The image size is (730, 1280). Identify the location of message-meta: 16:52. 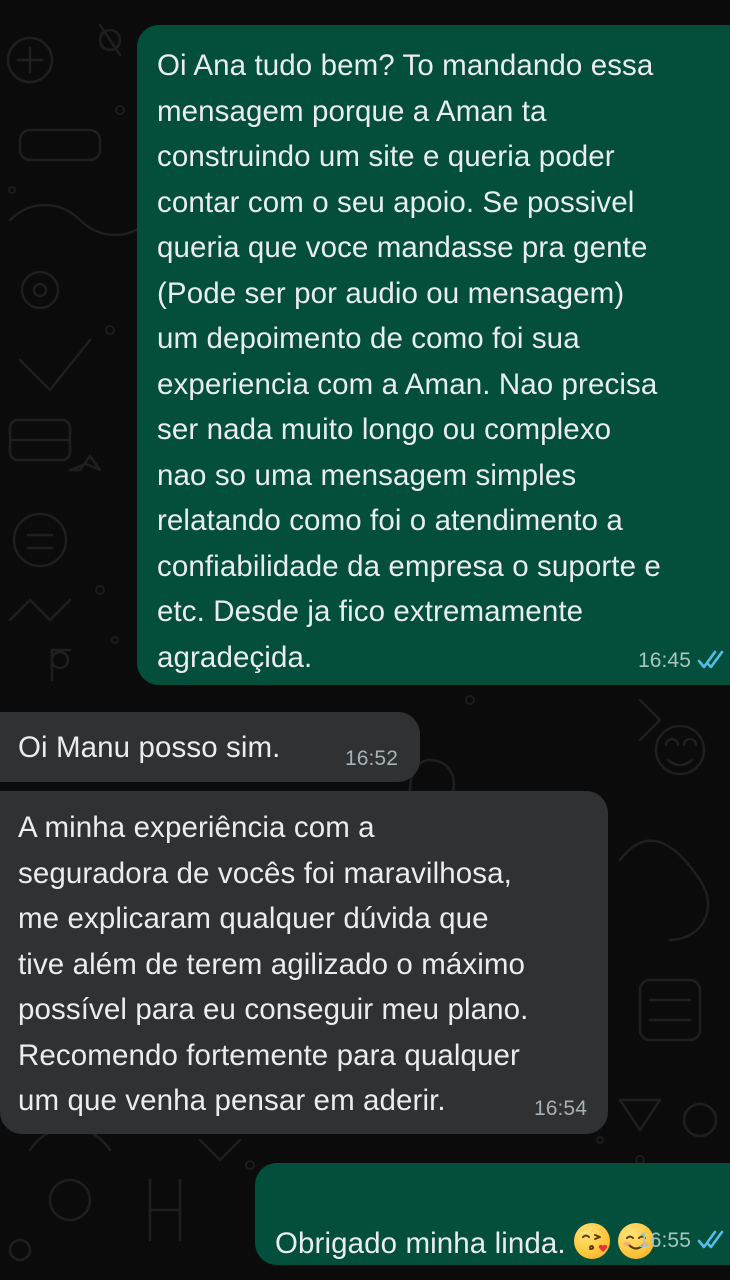
(371, 759).